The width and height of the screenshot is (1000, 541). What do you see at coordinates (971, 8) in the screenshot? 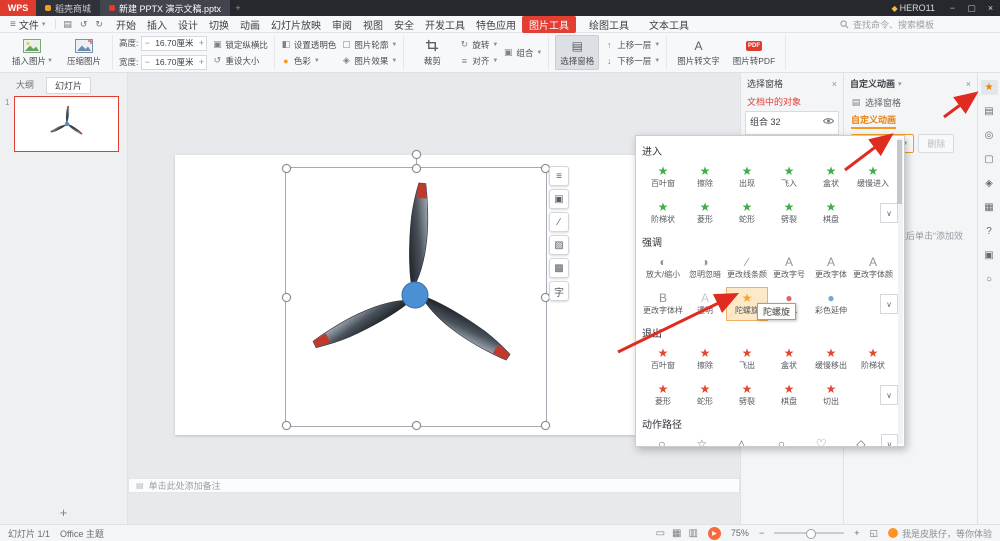
I see `maximize-button: ▢` at bounding box center [971, 8].